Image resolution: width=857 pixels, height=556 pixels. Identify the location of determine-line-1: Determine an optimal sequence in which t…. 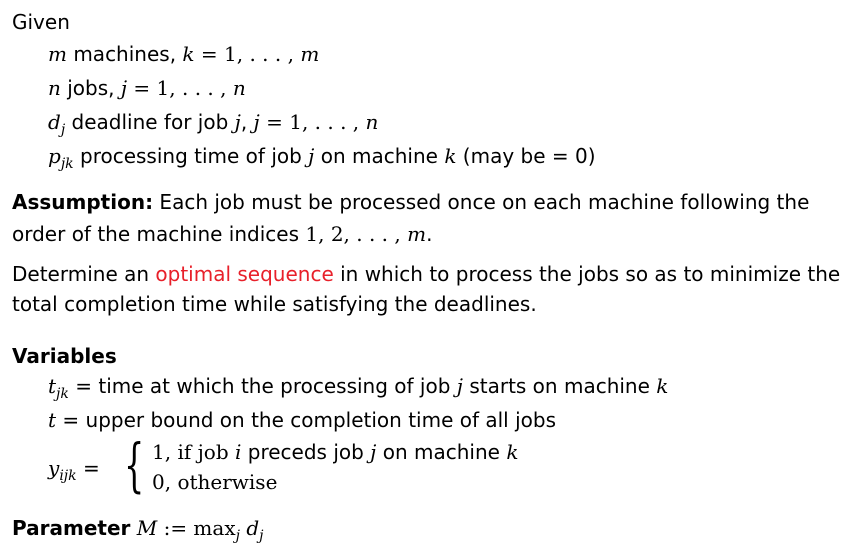
(426, 274).